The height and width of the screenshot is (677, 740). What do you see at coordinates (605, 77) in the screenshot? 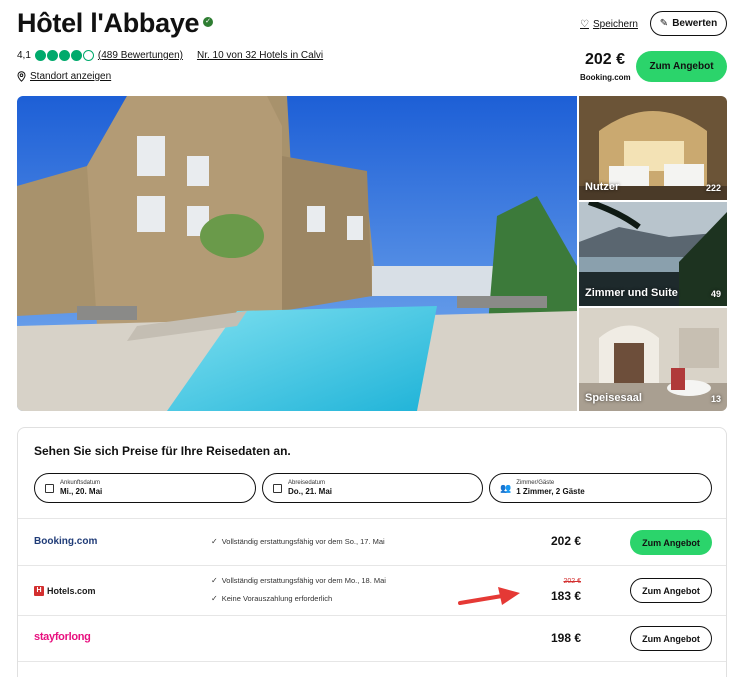
I see `best-price-provider: Booking.com` at bounding box center [605, 77].